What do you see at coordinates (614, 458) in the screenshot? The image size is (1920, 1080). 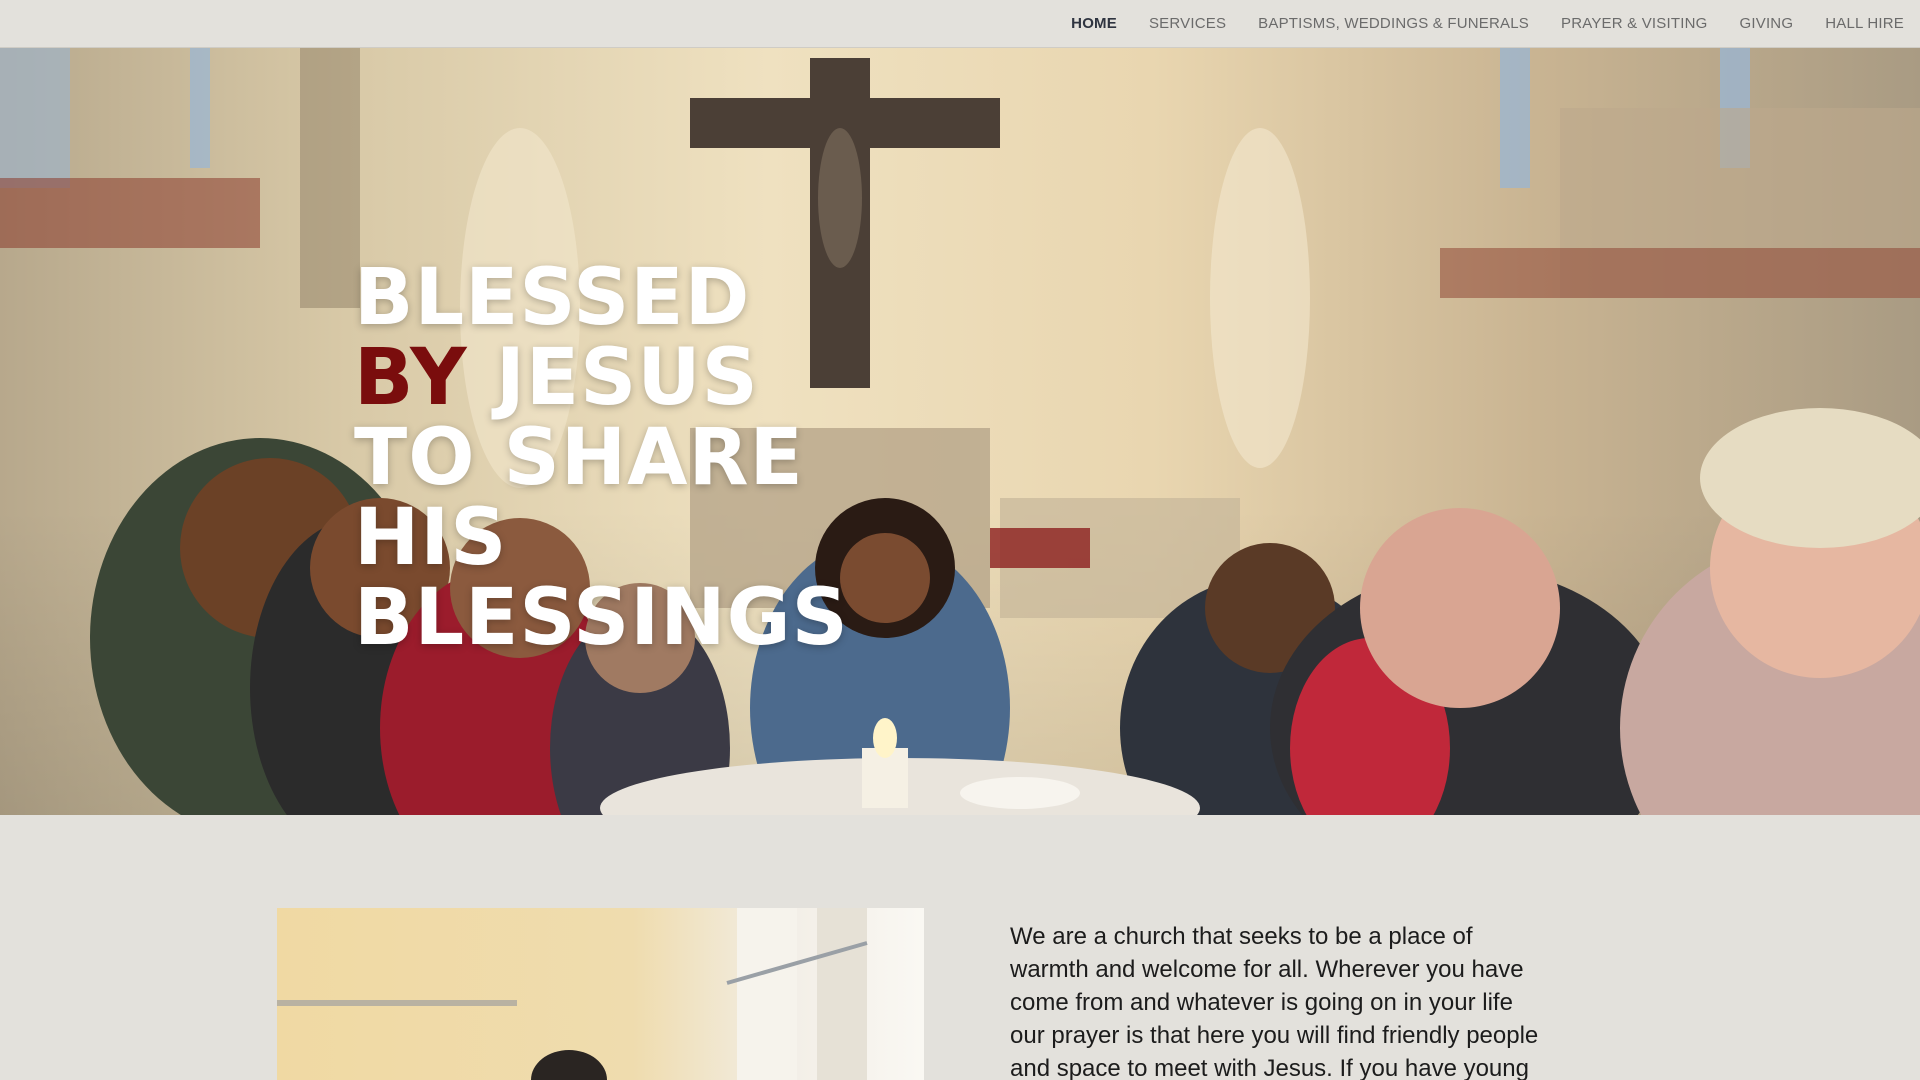 I see `hero-title: Blessed by Jesus to share his blessings` at bounding box center [614, 458].